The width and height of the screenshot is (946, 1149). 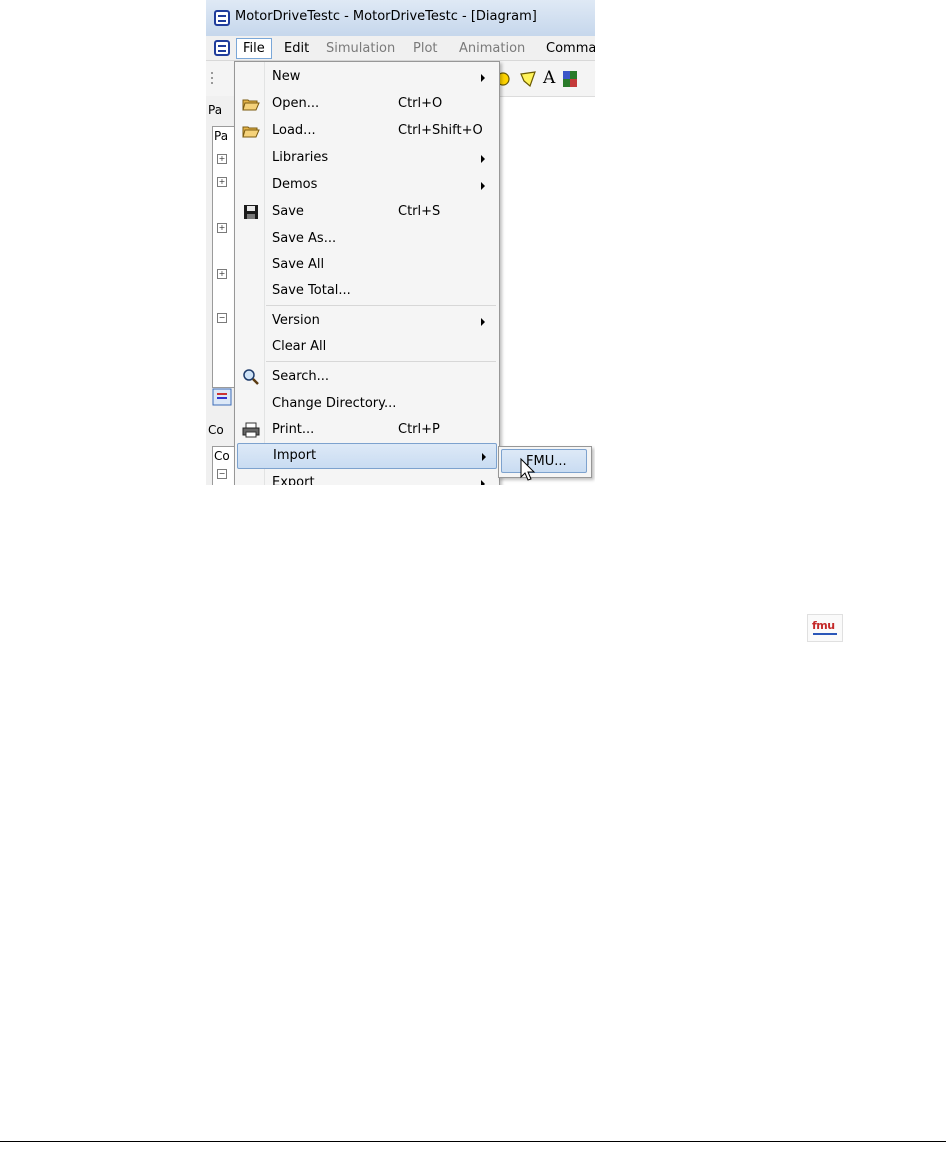 What do you see at coordinates (224, 465) in the screenshot?
I see `components-tree: Co −` at bounding box center [224, 465].